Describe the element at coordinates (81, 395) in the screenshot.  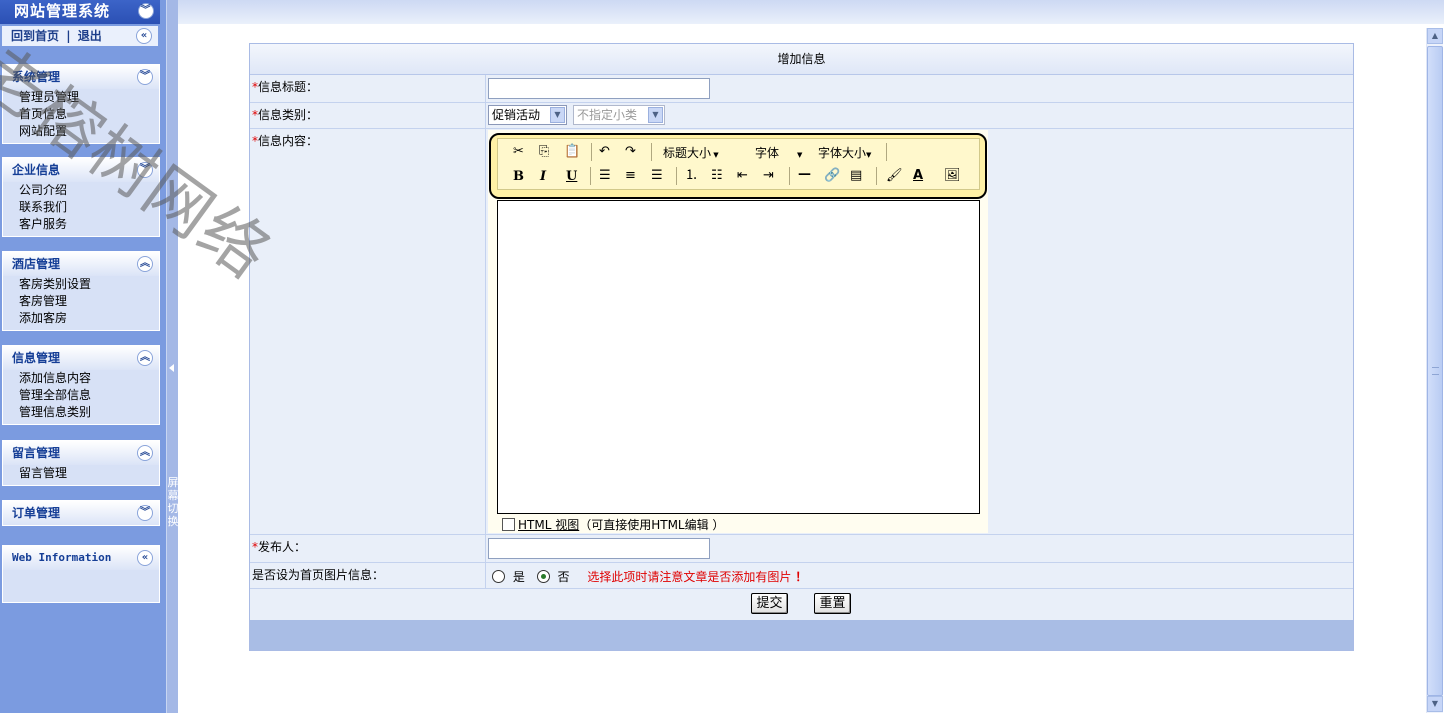
I see `menu-item-manage-info: 管理全部信息` at that location.